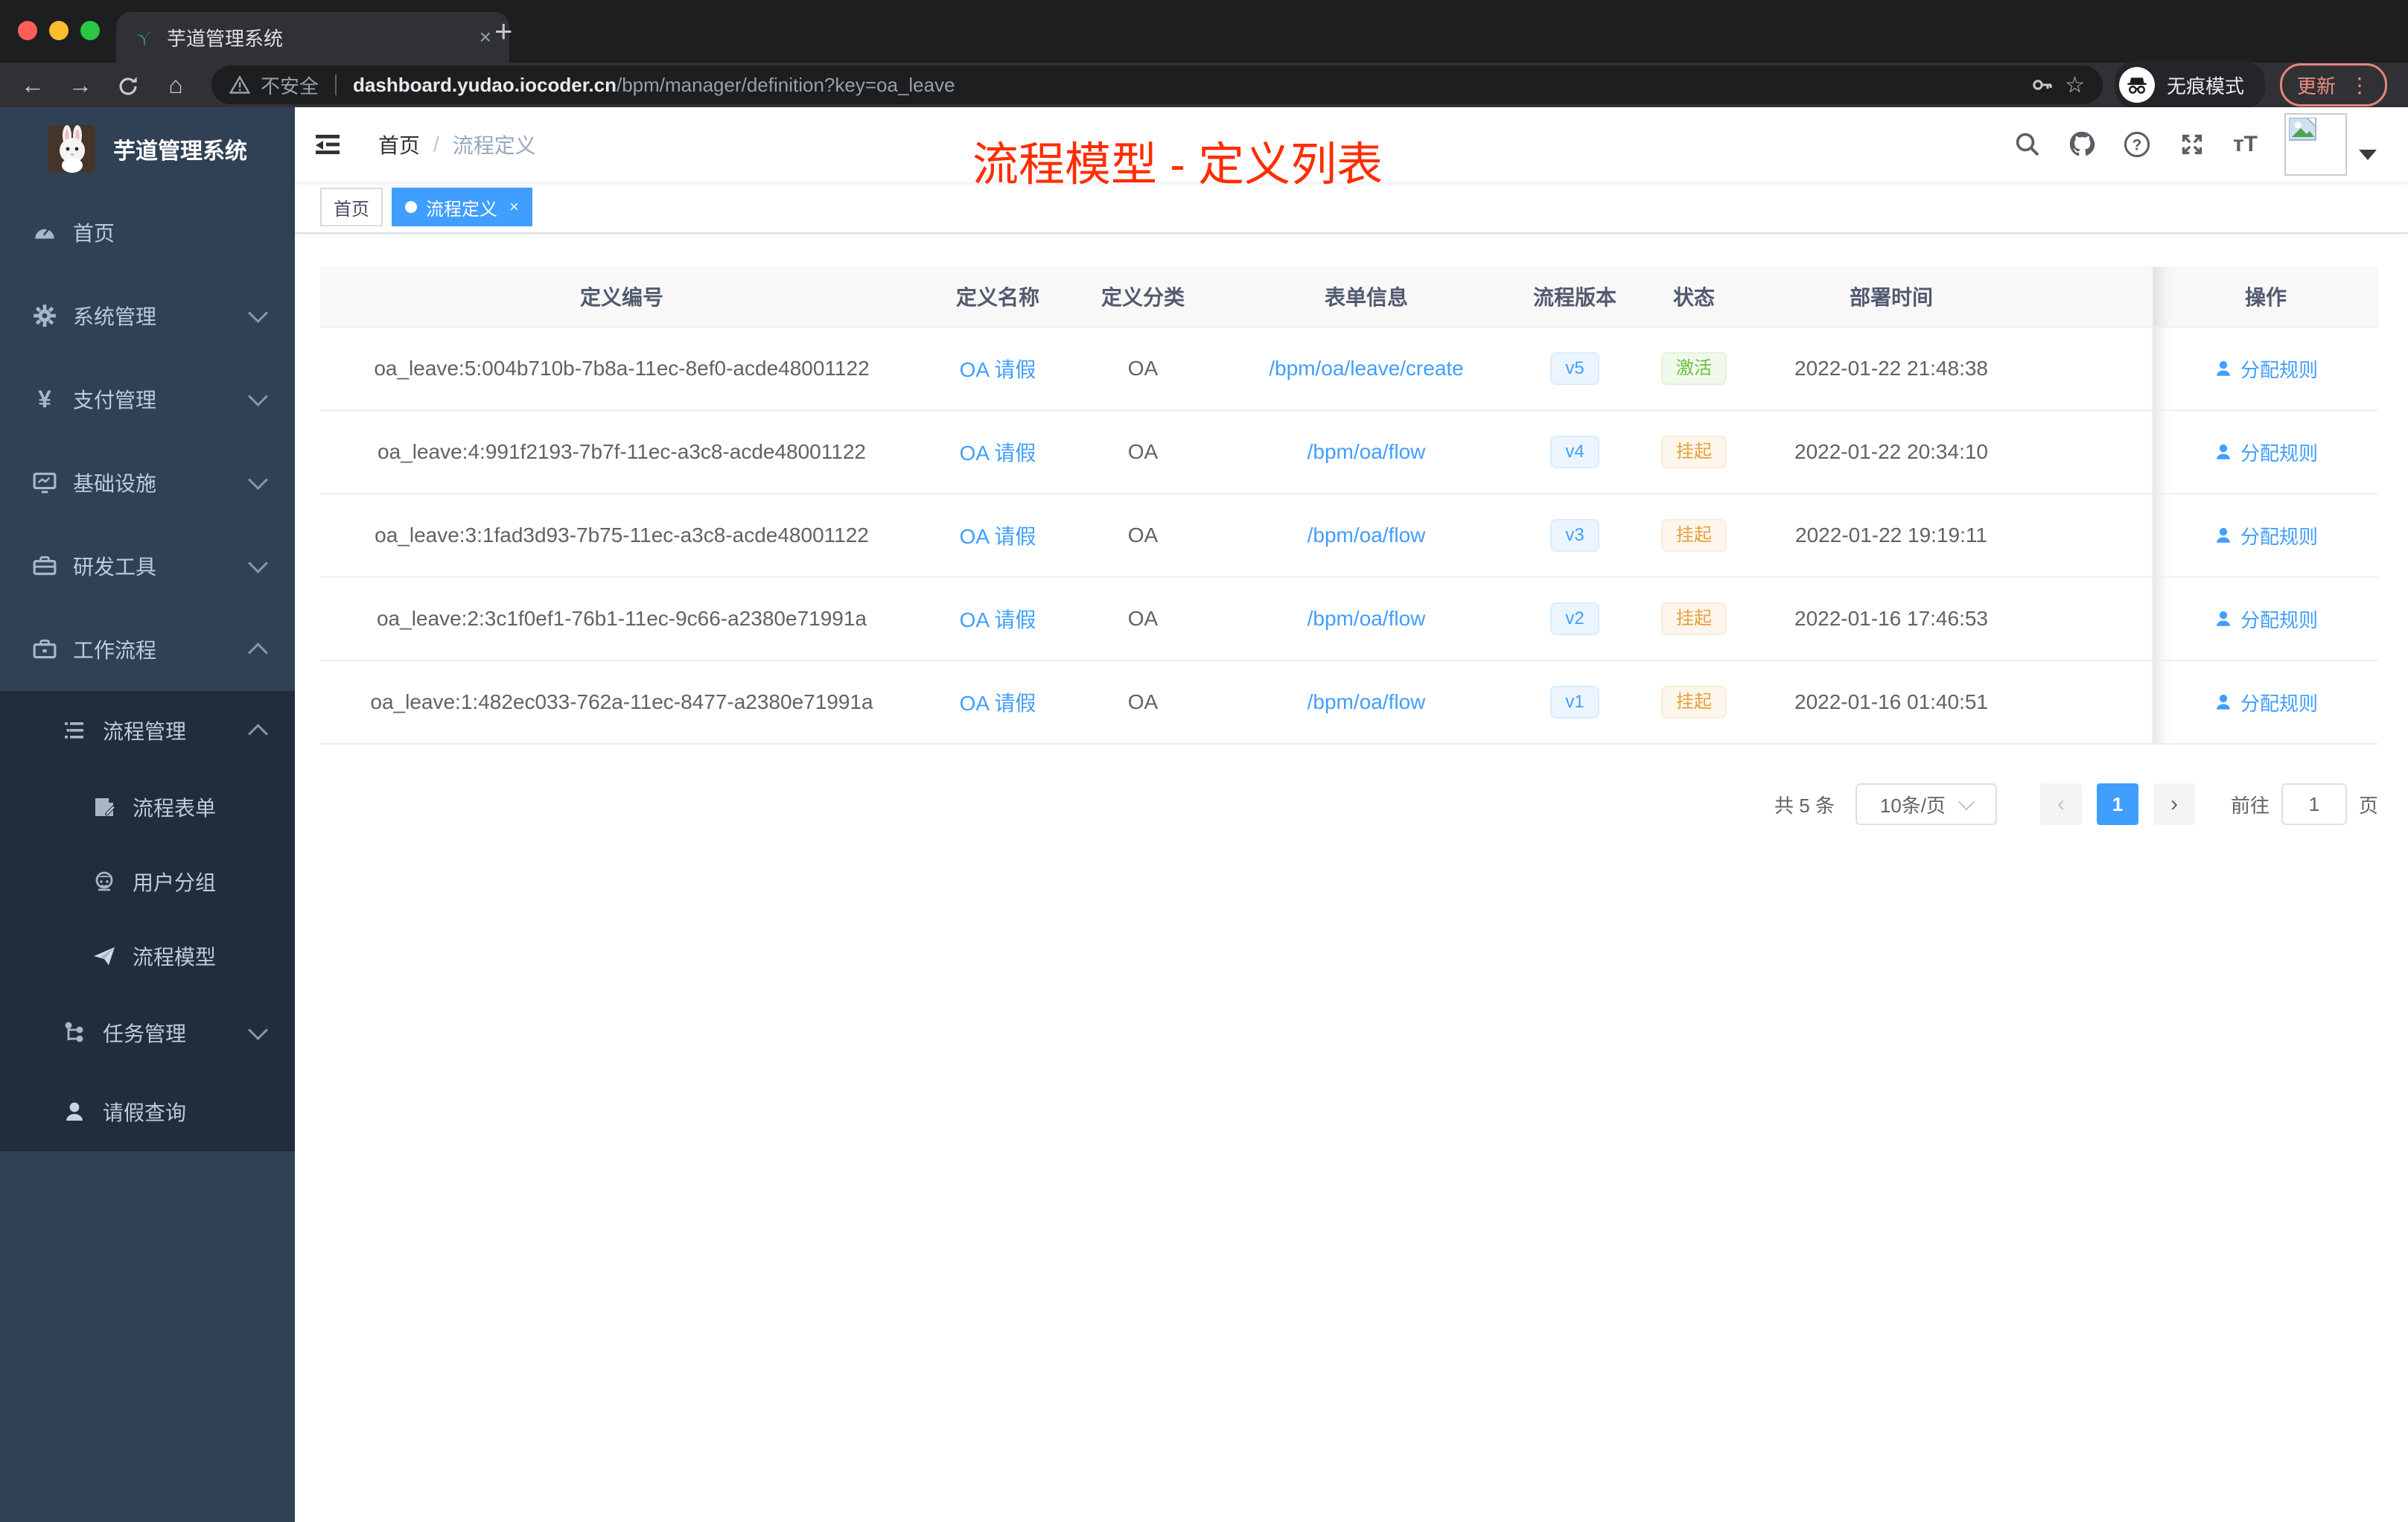 The image size is (2408, 1522). I want to click on back-icon: ←, so click(33, 85).